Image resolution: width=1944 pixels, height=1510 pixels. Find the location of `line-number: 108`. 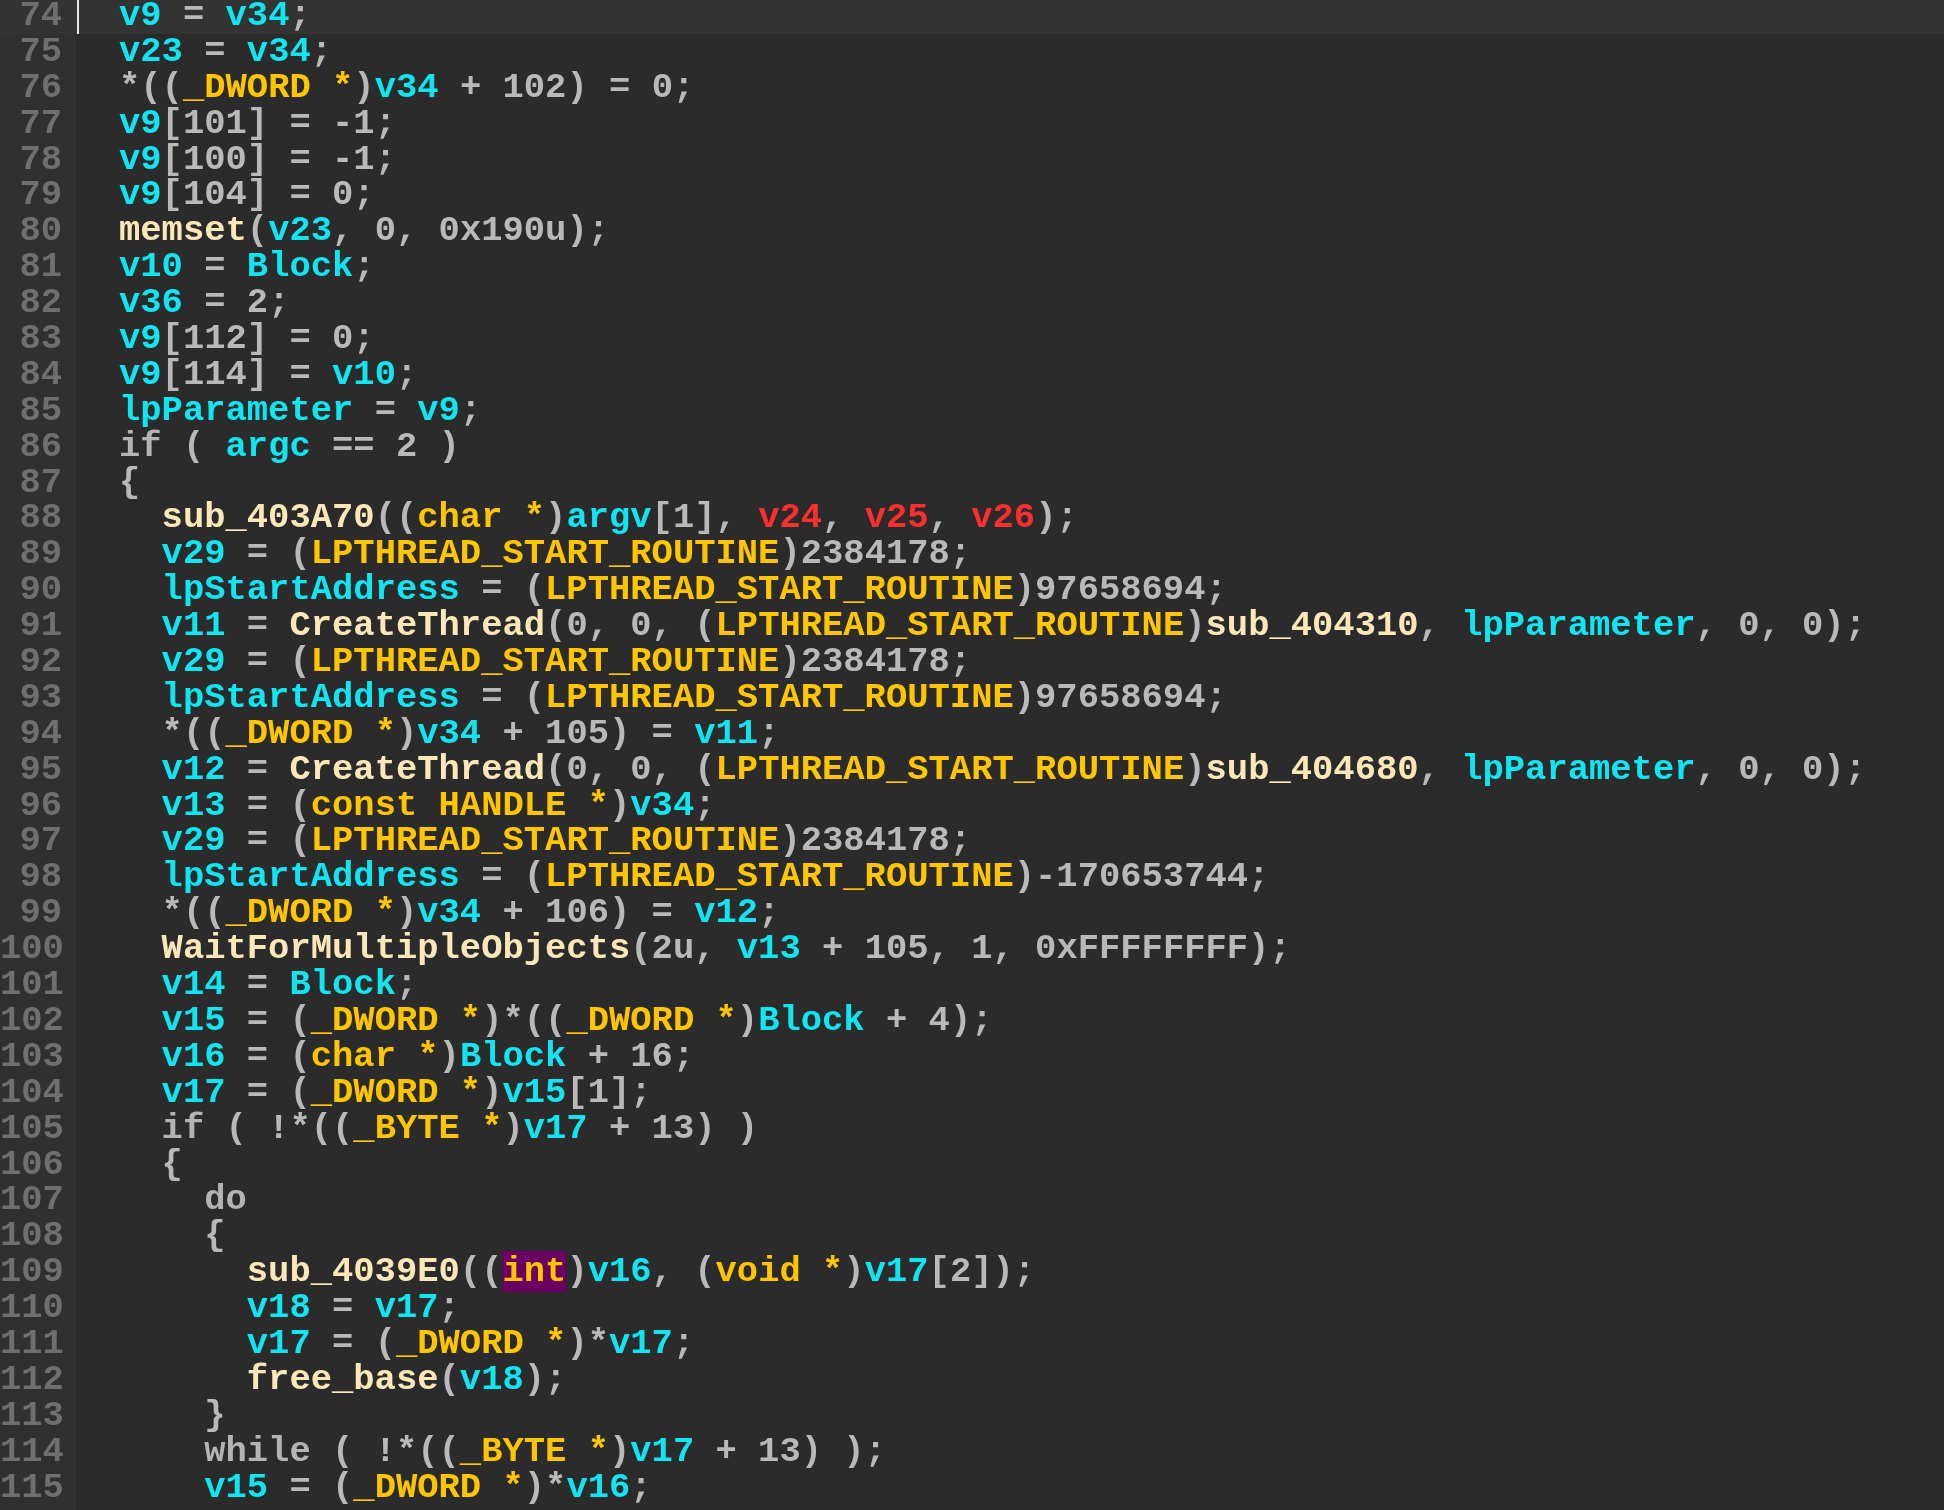

line-number: 108 is located at coordinates (31, 1236).